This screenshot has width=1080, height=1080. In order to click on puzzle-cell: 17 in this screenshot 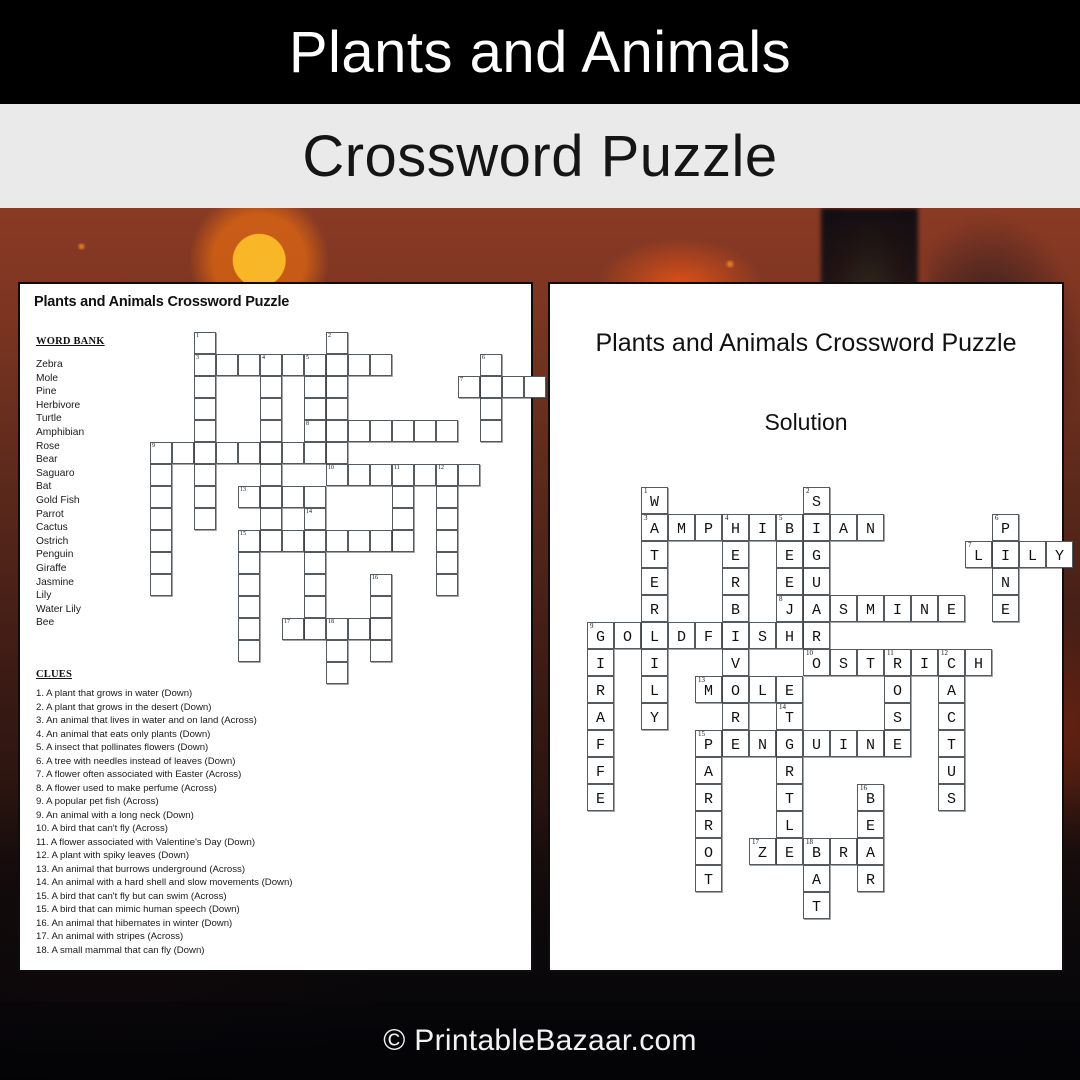, I will do `click(293, 629)`.